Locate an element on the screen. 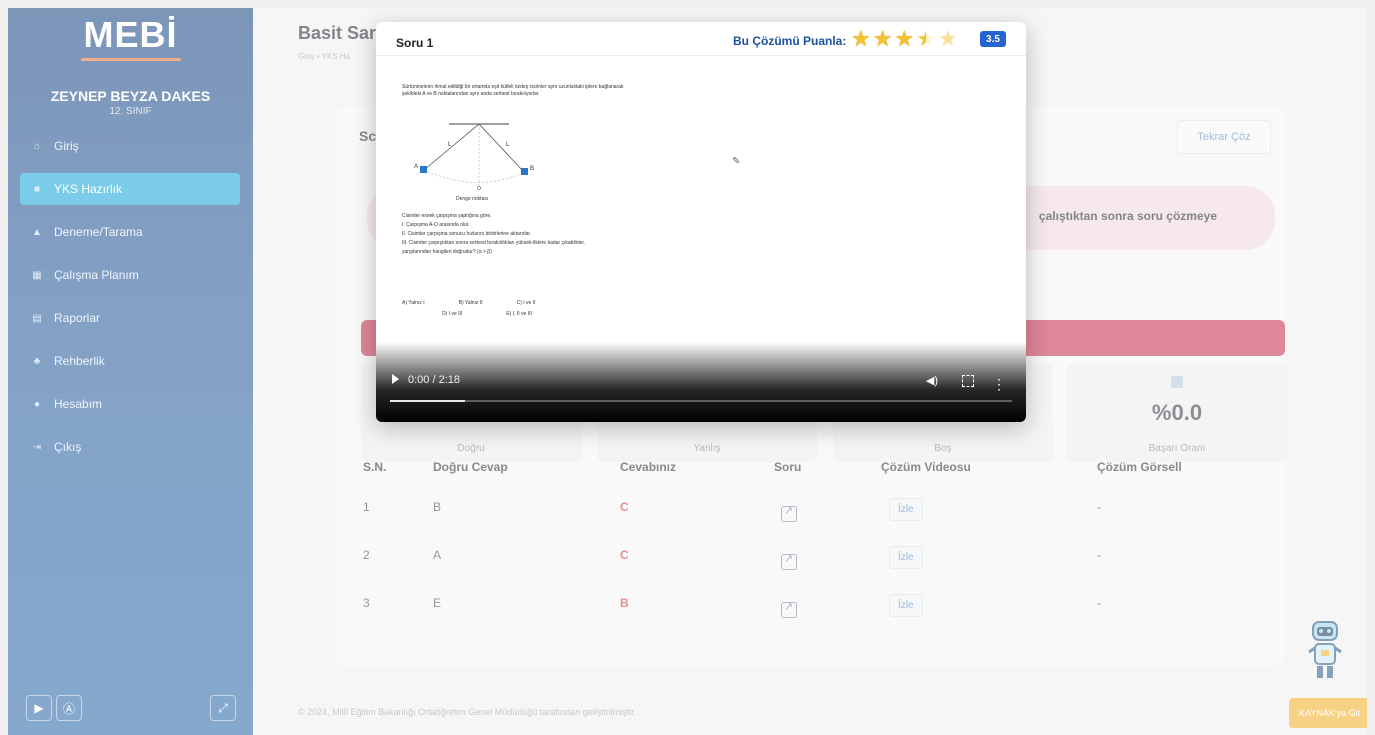  choice-c: C) I ve II is located at coordinates (526, 303).